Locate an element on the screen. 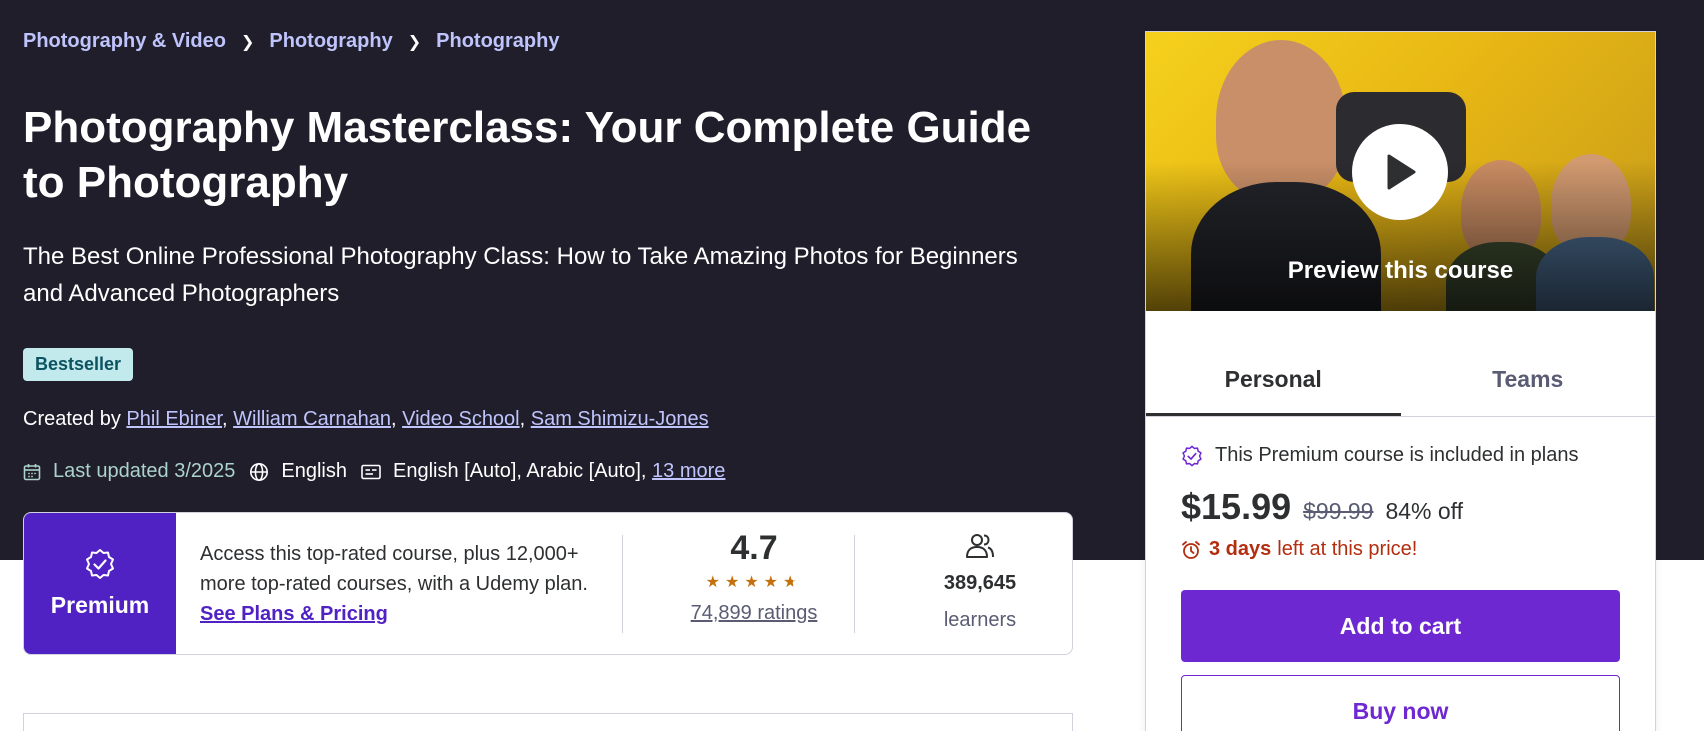 The width and height of the screenshot is (1704, 731). add-to-cart-button: Add to cart is located at coordinates (1400, 626).